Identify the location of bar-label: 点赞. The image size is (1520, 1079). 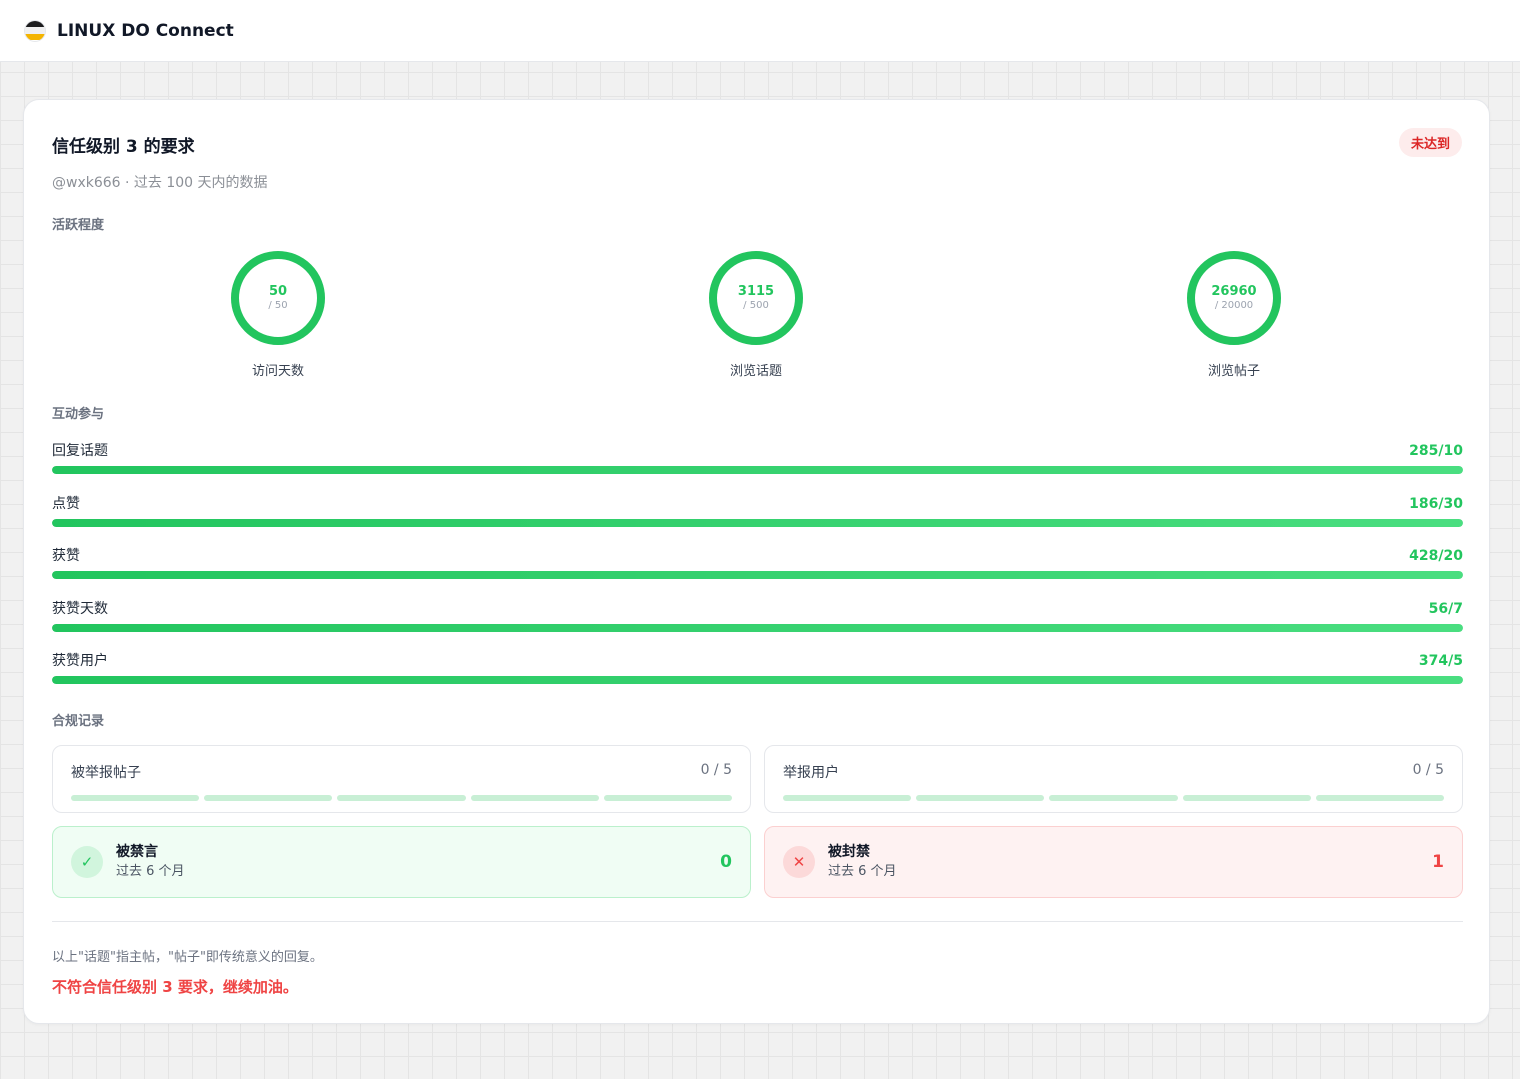
(66, 504).